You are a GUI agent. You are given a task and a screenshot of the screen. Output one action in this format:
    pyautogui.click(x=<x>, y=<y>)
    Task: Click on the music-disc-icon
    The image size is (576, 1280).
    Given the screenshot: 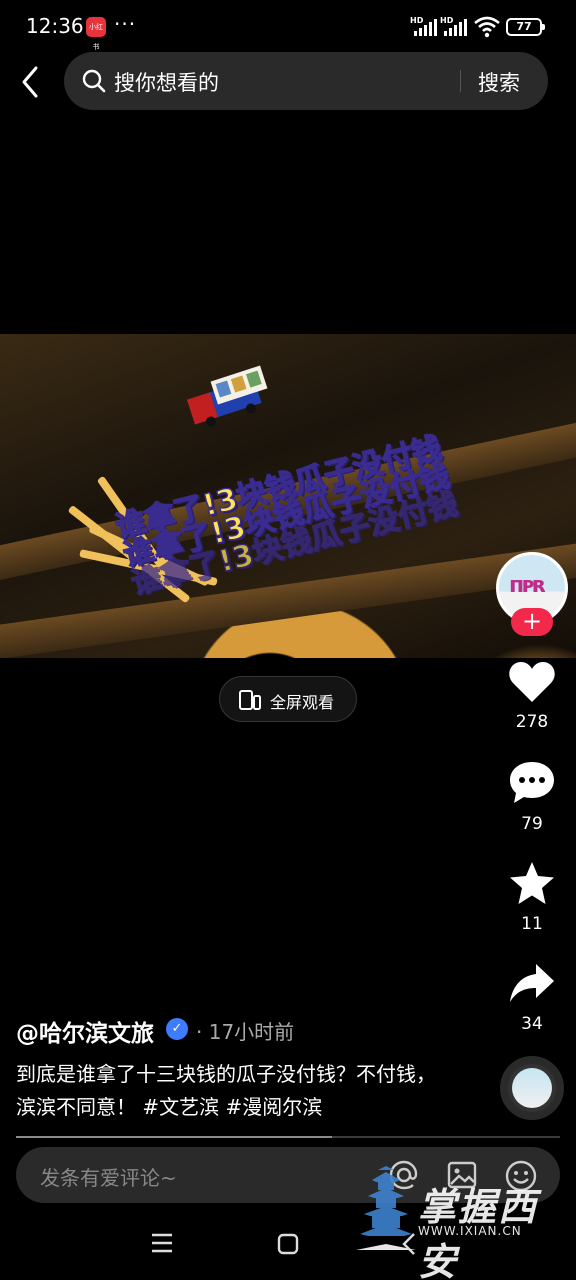 What is the action you would take?
    pyautogui.click(x=532, y=1088)
    